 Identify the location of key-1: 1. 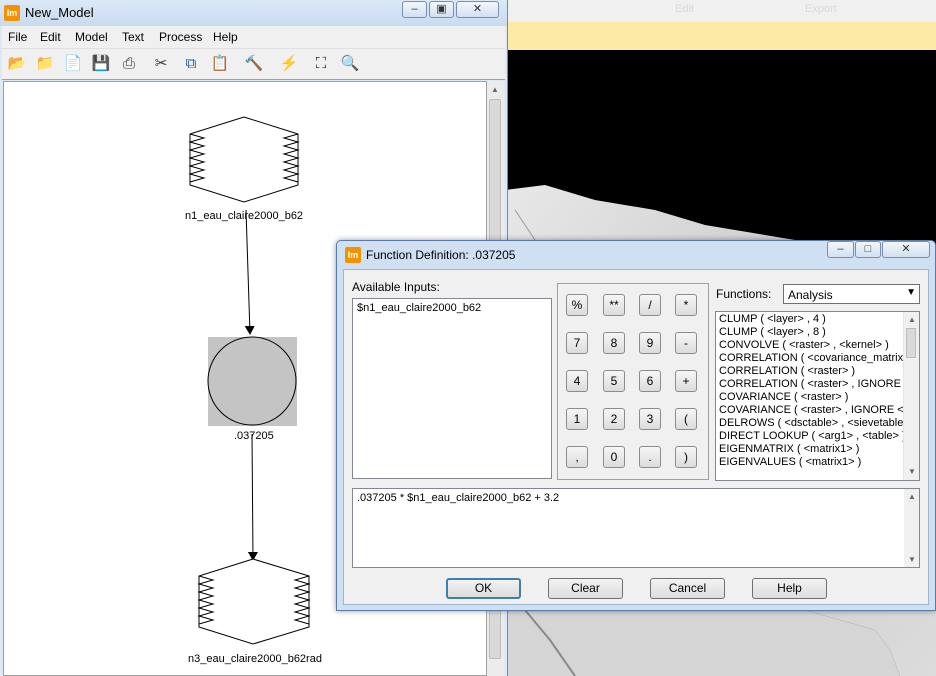
(577, 419).